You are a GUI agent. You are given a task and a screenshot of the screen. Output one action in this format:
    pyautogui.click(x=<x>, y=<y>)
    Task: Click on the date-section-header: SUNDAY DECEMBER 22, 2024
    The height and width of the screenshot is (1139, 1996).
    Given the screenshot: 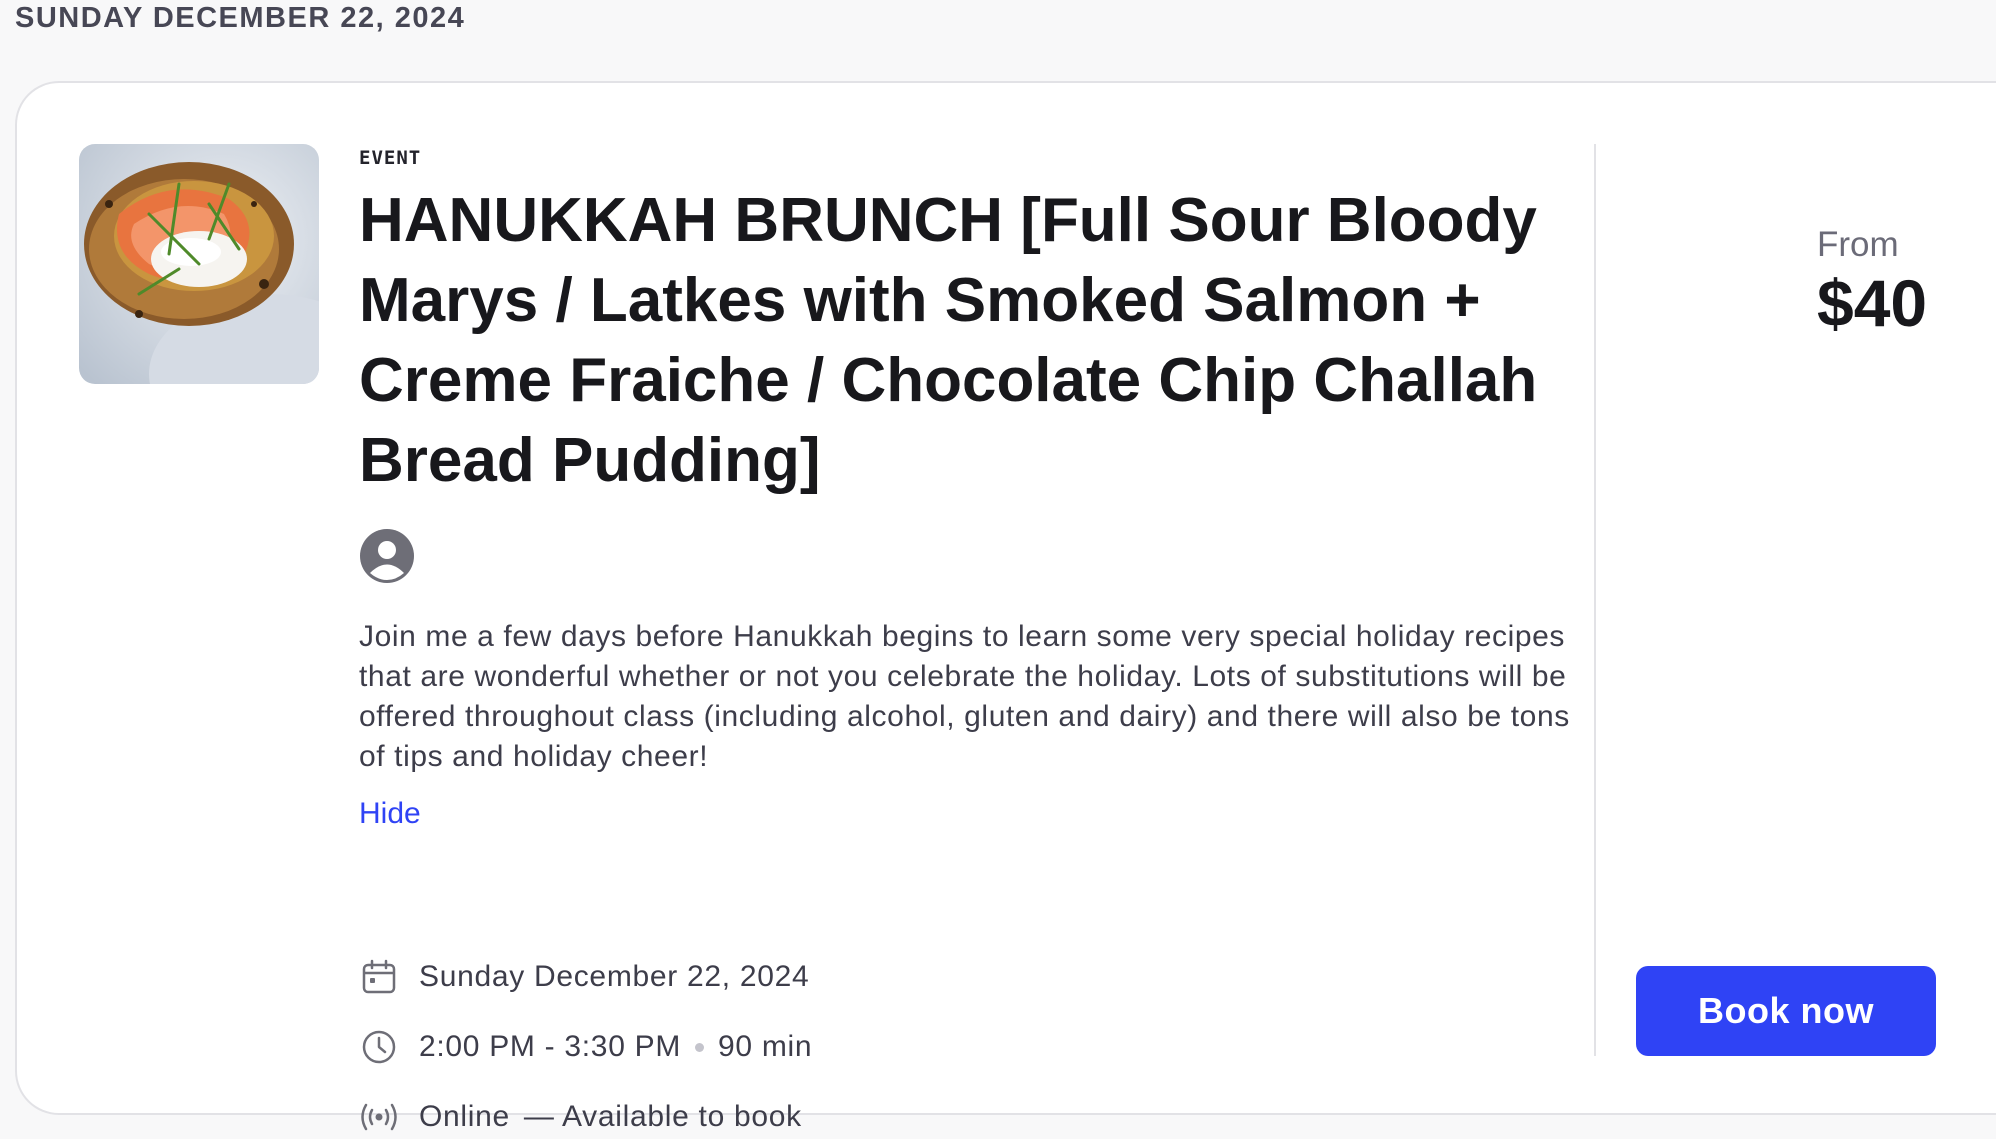 What is the action you would take?
    pyautogui.click(x=240, y=18)
    